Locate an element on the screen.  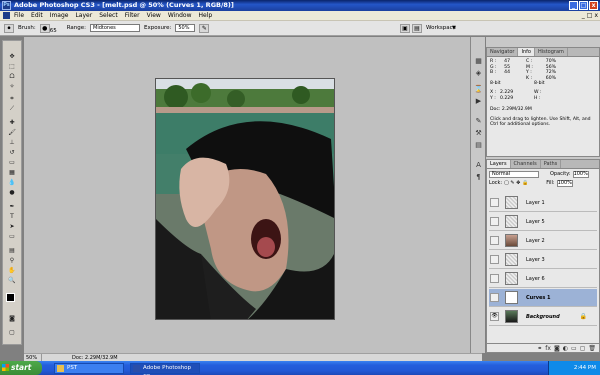
magic-wand-tool-icon: ✧ is located at coordinates (12, 87).